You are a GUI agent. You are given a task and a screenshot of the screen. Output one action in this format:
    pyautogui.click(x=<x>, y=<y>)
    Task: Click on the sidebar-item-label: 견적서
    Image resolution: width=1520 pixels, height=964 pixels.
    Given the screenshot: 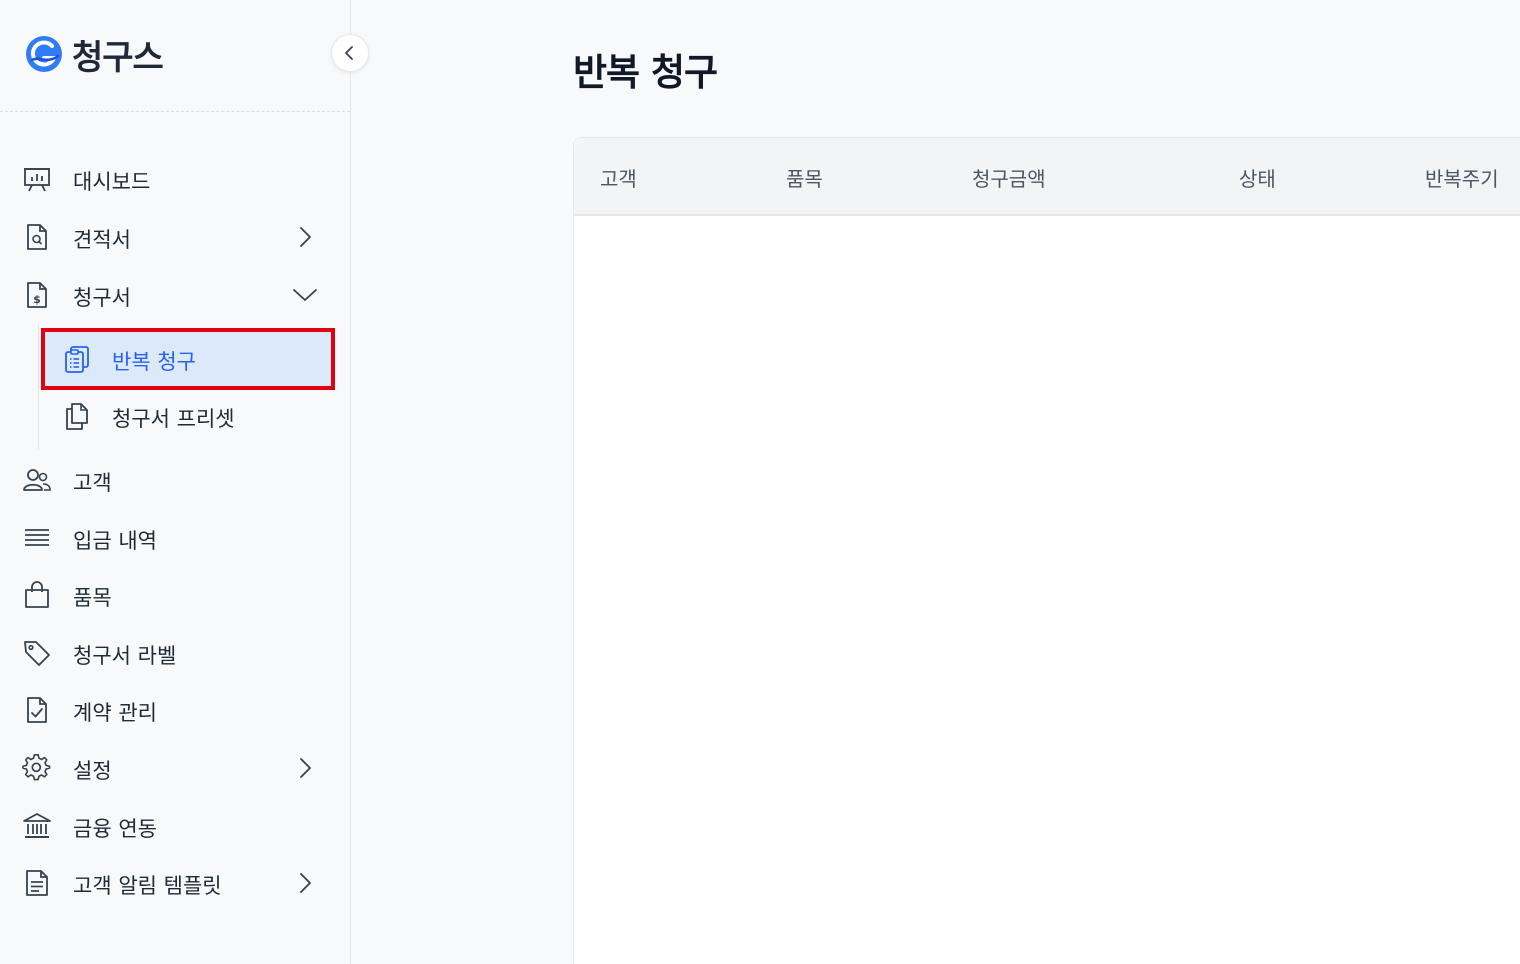 What is the action you would take?
    pyautogui.click(x=102, y=240)
    